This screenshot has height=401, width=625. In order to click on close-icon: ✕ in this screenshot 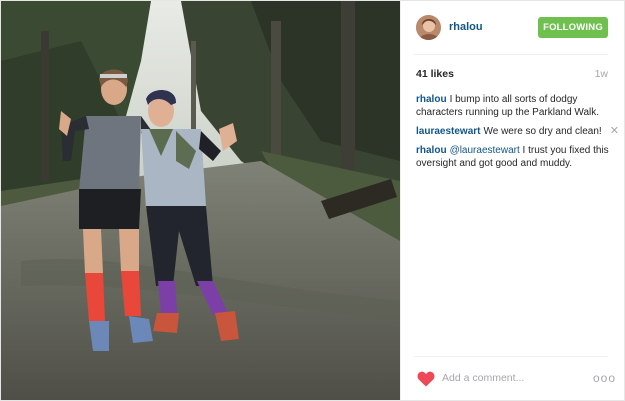, I will do `click(614, 131)`.